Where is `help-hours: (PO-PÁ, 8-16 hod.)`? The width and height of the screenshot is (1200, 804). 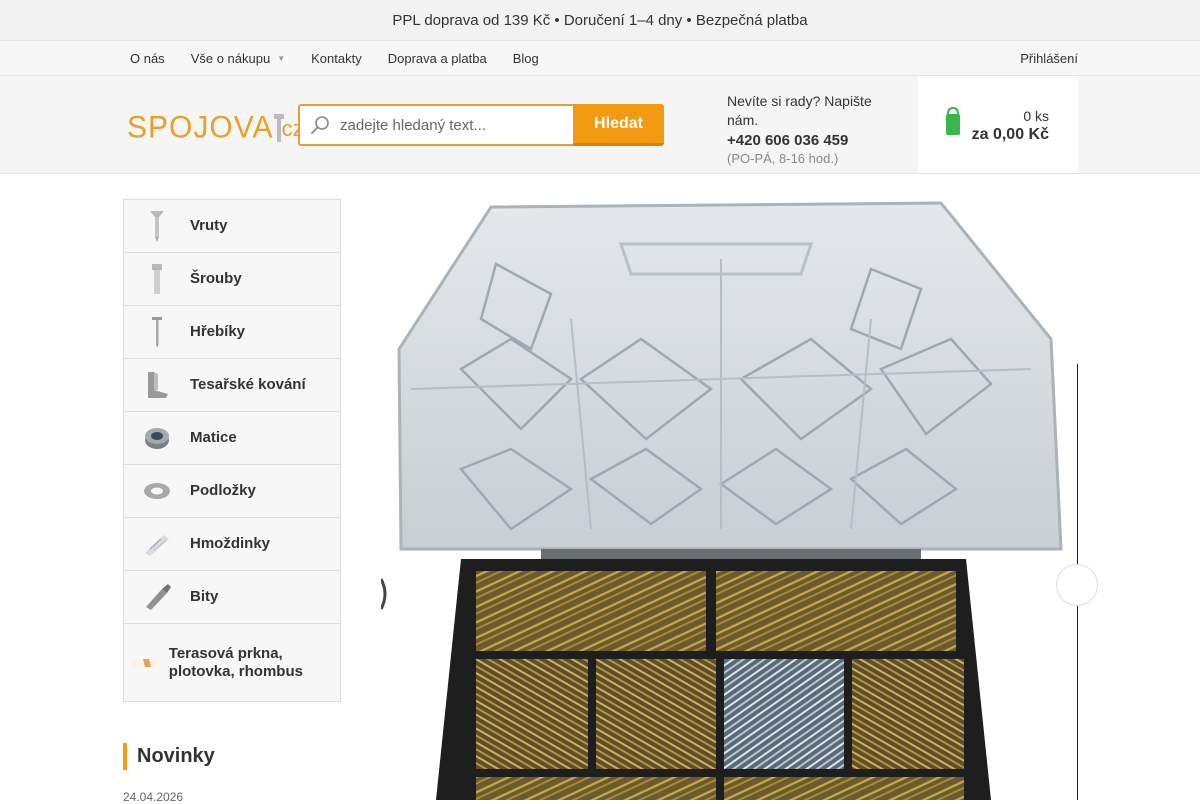
help-hours: (PO-PÁ, 8-16 hod.) is located at coordinates (783, 158).